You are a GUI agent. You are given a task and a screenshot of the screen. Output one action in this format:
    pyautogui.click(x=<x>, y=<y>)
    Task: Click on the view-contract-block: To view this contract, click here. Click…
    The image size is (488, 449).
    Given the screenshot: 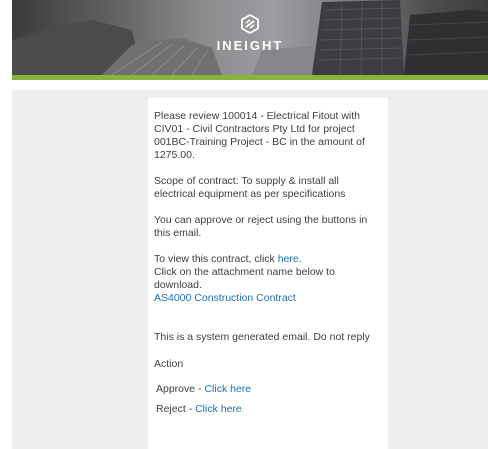 What is the action you would take?
    pyautogui.click(x=268, y=279)
    